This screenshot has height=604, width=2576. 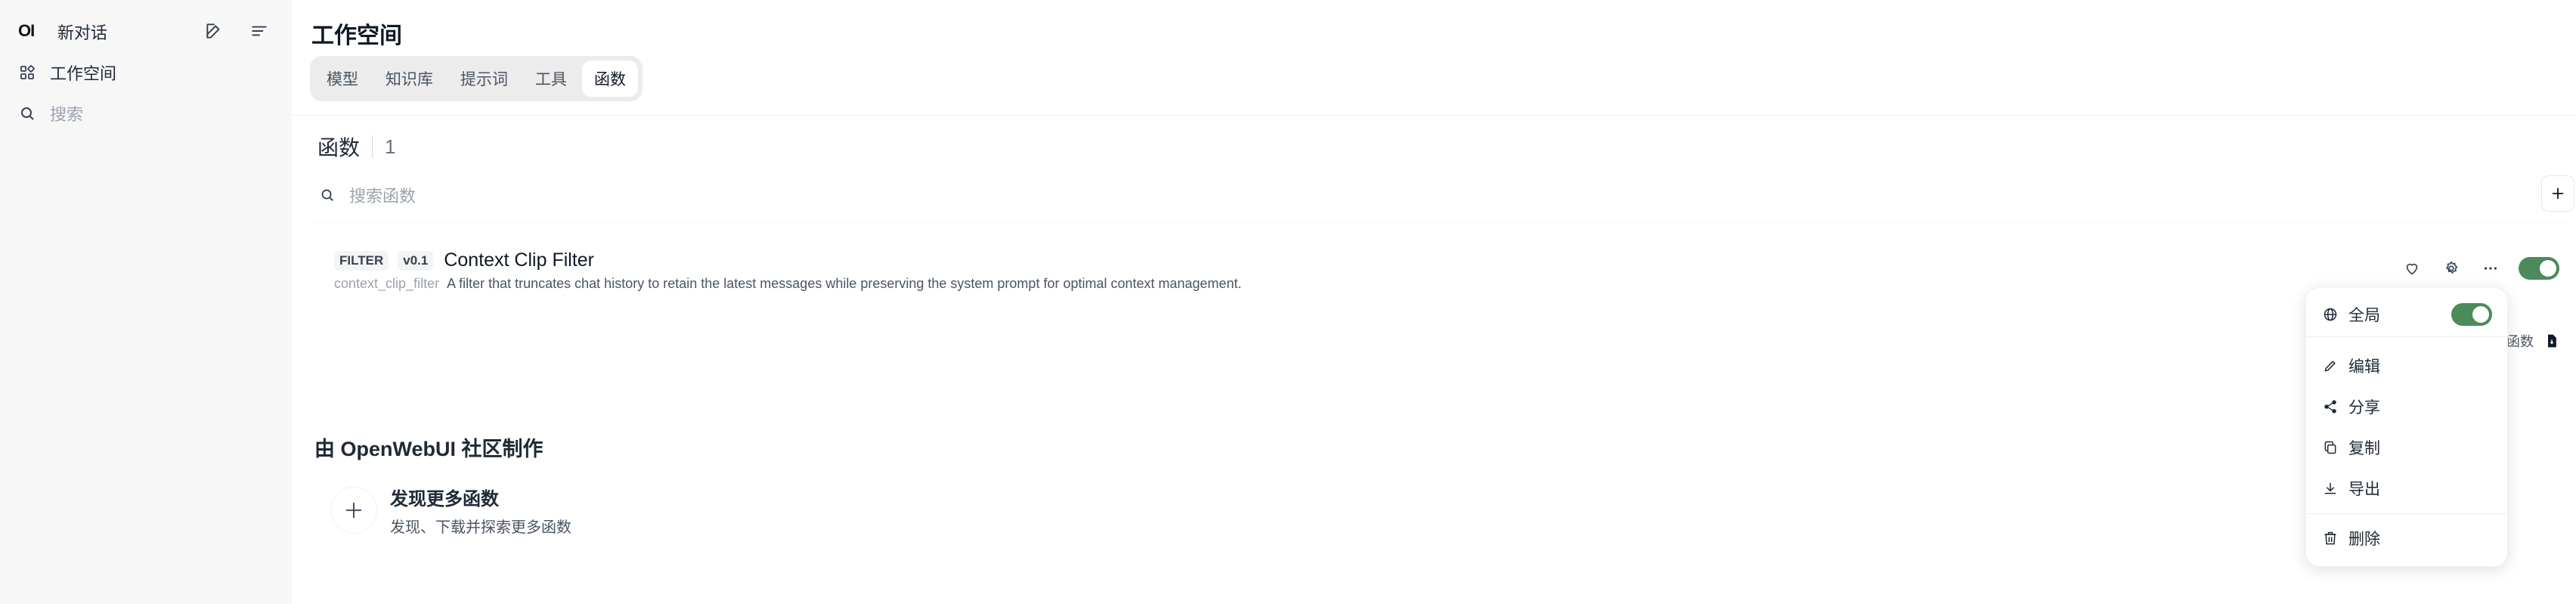 I want to click on tab-prompts: 提示词, so click(x=484, y=78).